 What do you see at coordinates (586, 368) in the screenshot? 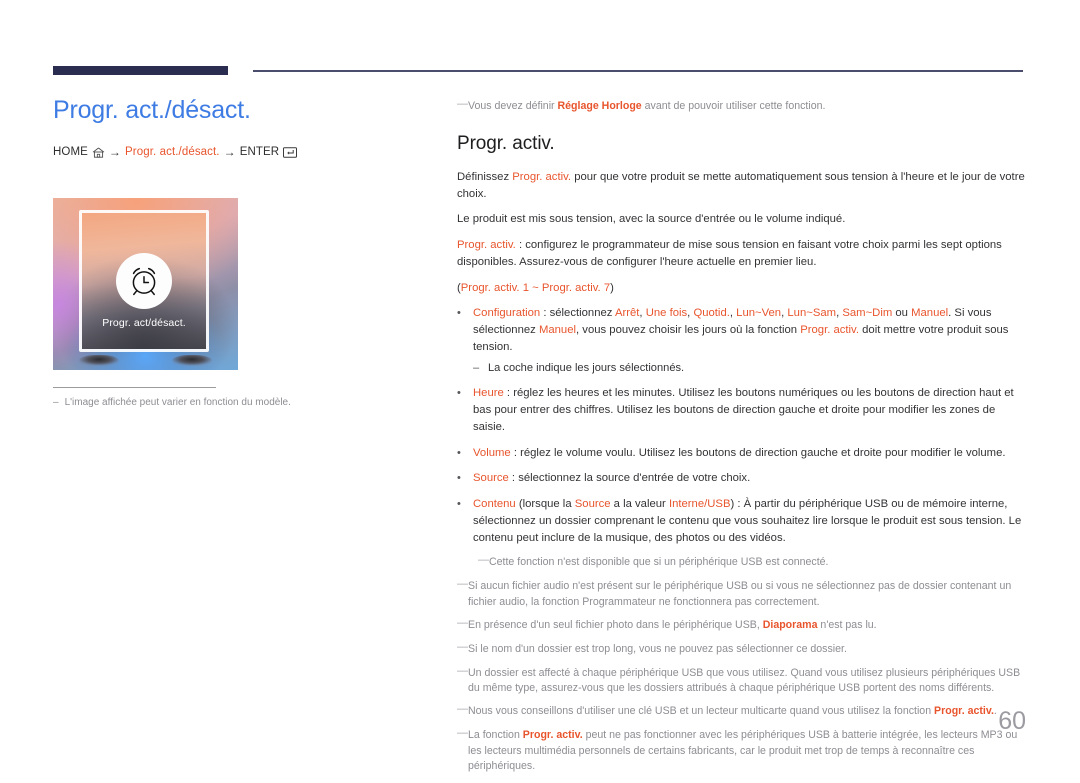
I see `subitem-text: La coche indique les jours sélectionnés.` at bounding box center [586, 368].